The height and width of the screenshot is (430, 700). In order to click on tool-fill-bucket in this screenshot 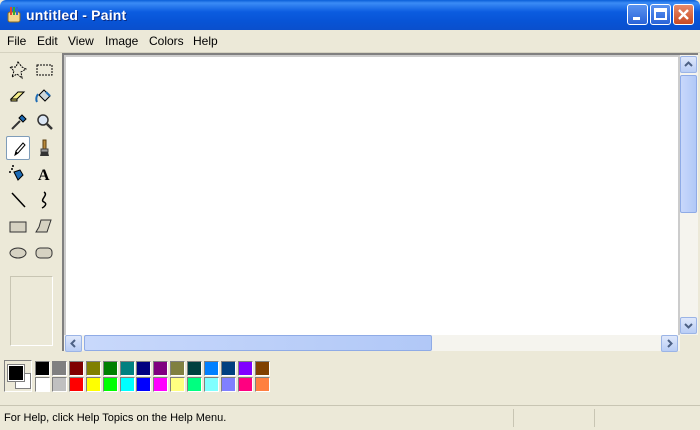, I will do `click(44, 96)`.